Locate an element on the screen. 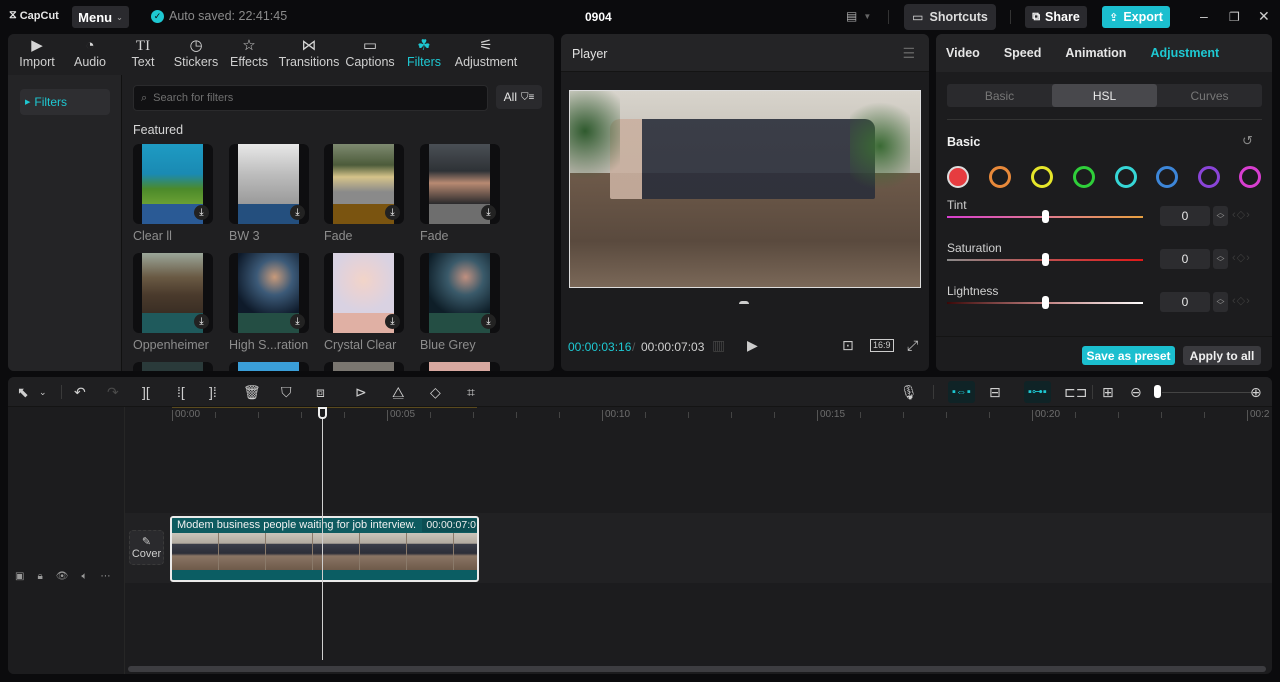 The height and width of the screenshot is (682, 1280). zoom-in-icon: ⊕ is located at coordinates (1256, 392).